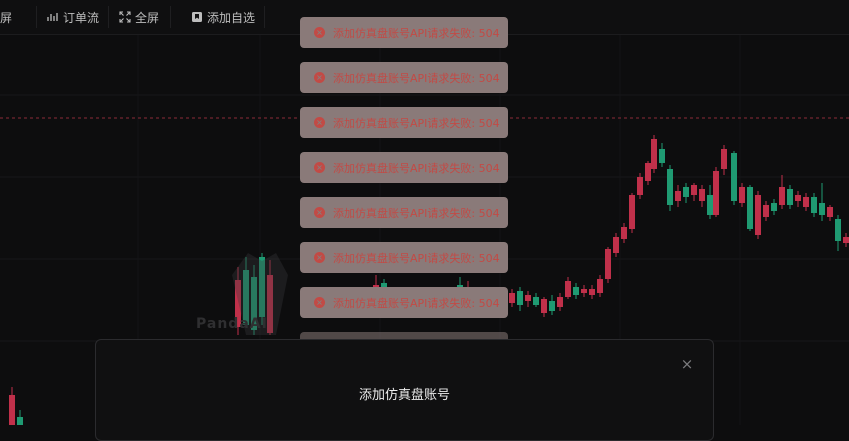 The image size is (849, 441). Describe the element at coordinates (197, 17) in the screenshot. I see `bookmark-icon` at that location.